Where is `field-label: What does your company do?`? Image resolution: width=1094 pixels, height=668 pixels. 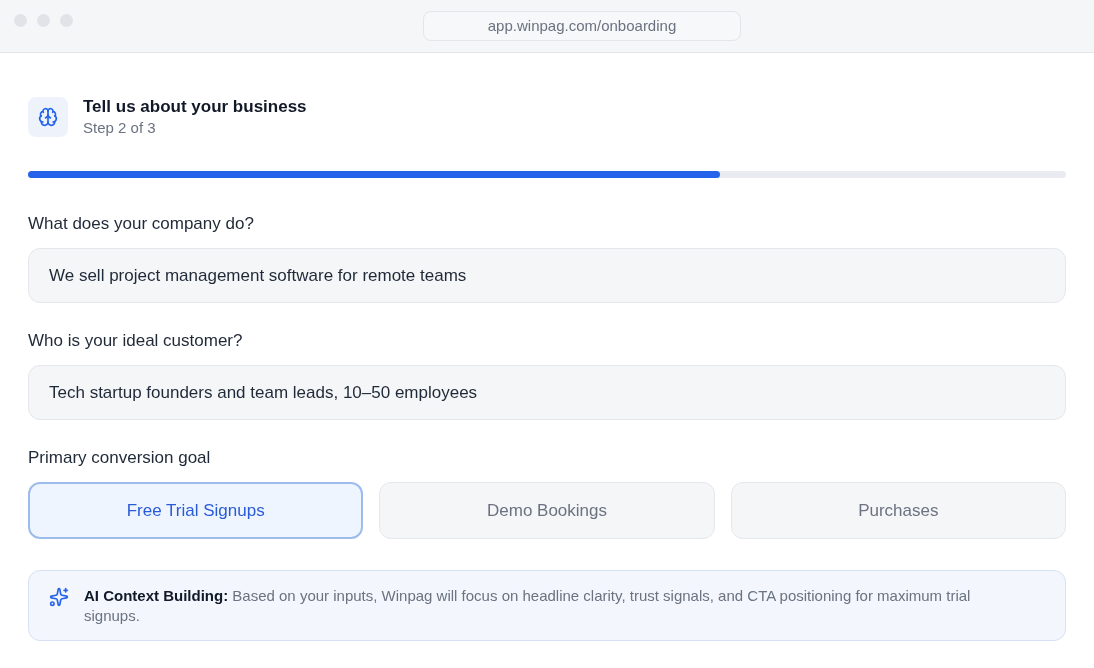 field-label: What does your company do? is located at coordinates (141, 224).